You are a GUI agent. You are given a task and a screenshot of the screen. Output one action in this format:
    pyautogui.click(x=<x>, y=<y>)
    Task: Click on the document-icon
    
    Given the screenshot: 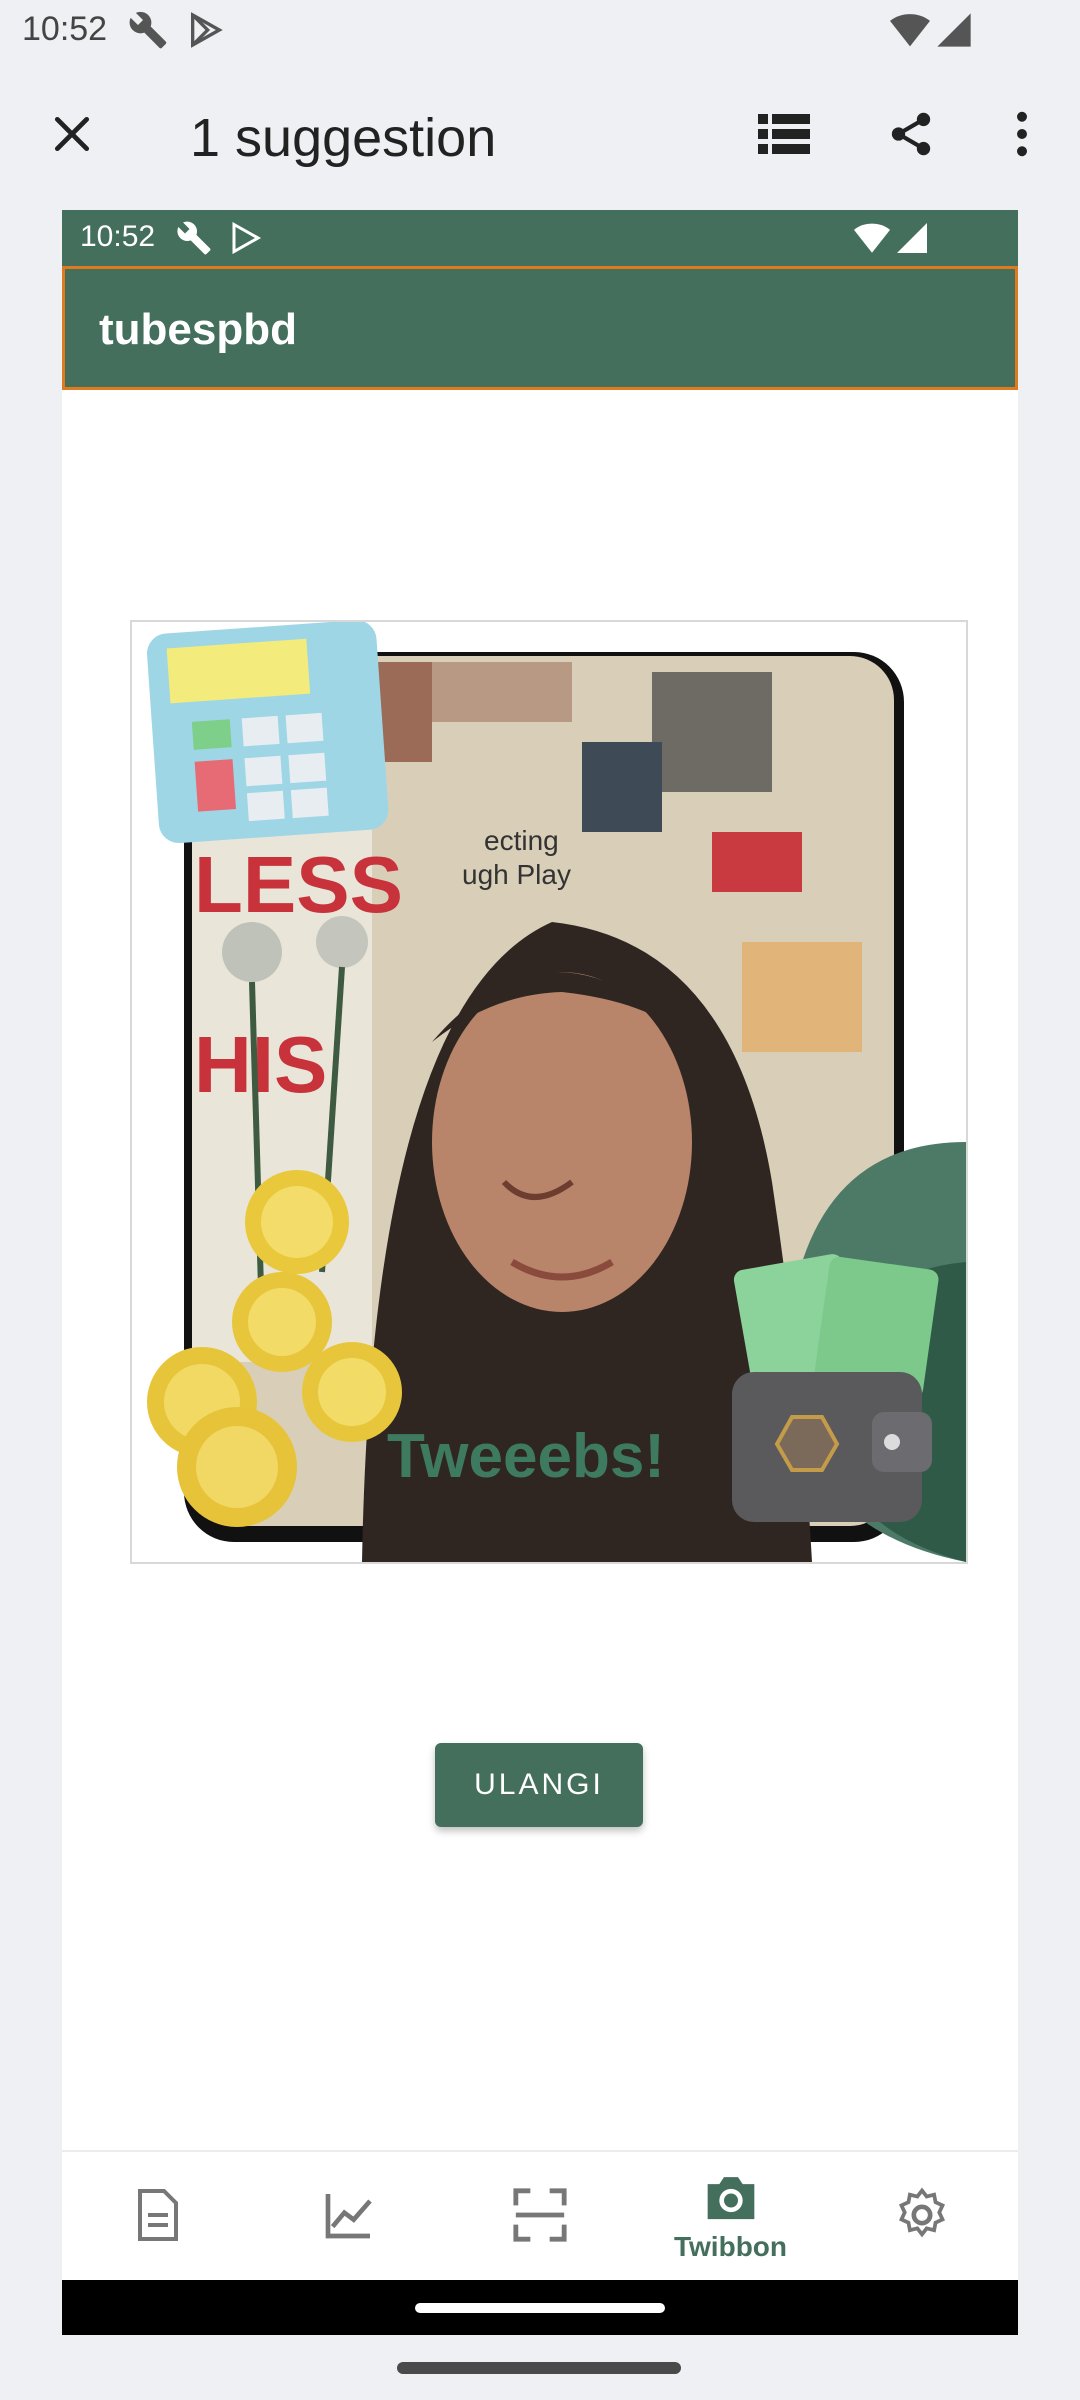 What is the action you would take?
    pyautogui.click(x=158, y=2217)
    